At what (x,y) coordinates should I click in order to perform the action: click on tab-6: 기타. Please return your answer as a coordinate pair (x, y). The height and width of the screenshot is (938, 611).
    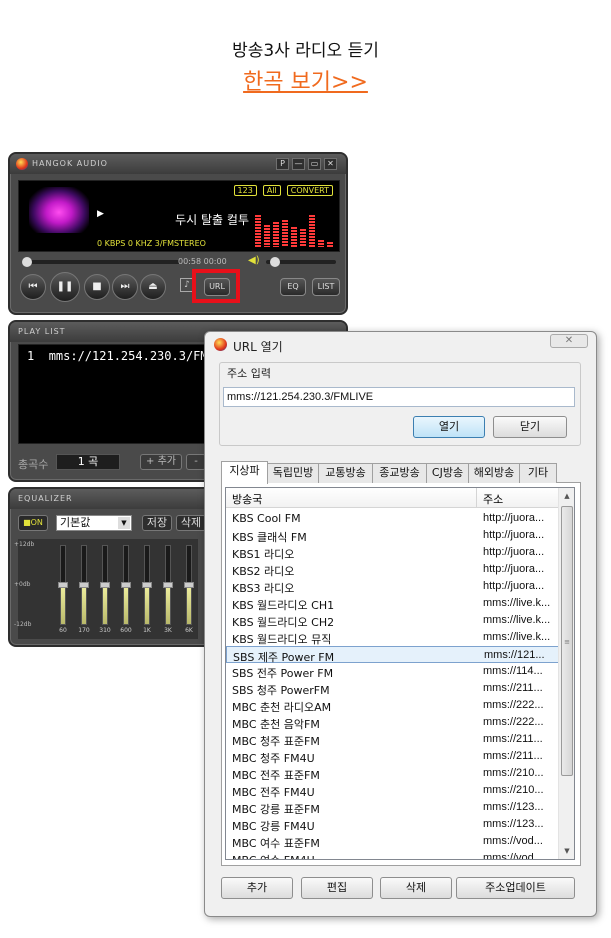
    Looking at the image, I should click on (538, 473).